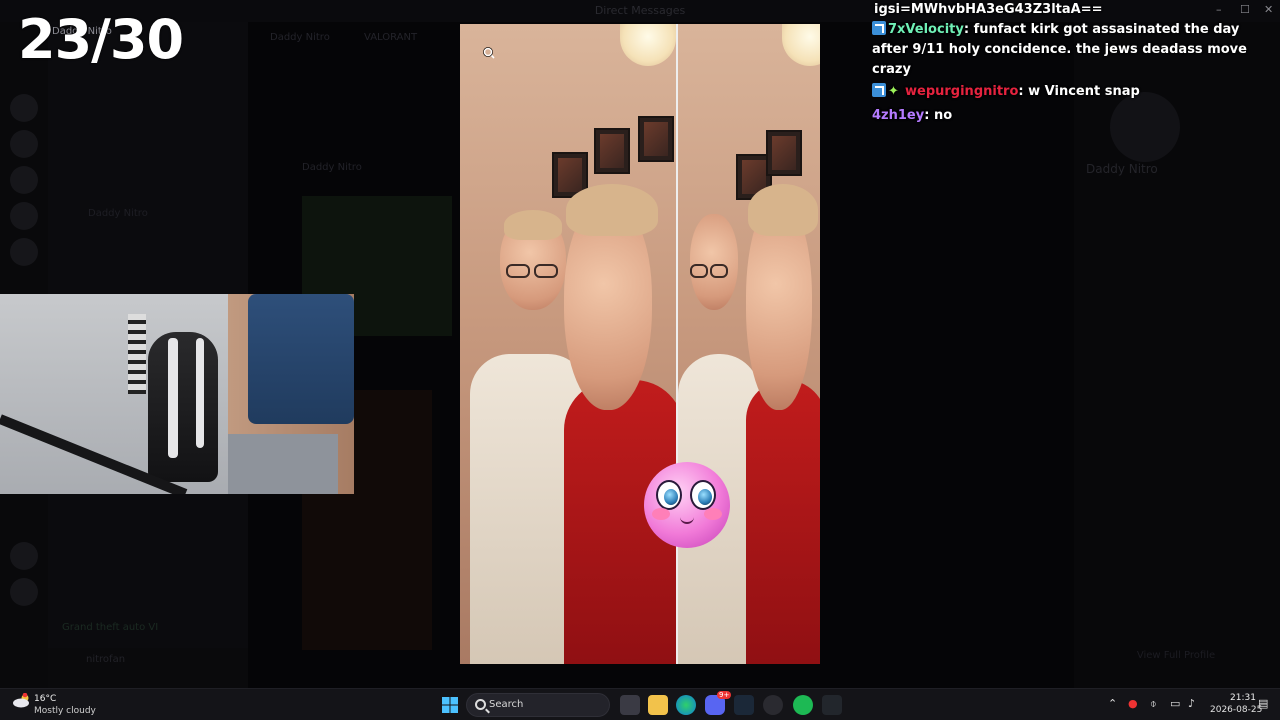 Image resolution: width=1280 pixels, height=720 pixels. Describe the element at coordinates (1084, 91) in the screenshot. I see `chat-message-text: w Vincent snap` at that location.